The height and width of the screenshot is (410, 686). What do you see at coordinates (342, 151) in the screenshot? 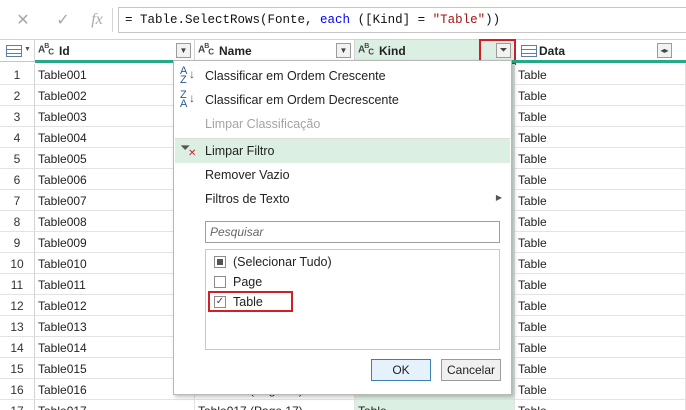
I see `clear-filter-item: ⏷ ✕ Limpar Filtro` at bounding box center [342, 151].